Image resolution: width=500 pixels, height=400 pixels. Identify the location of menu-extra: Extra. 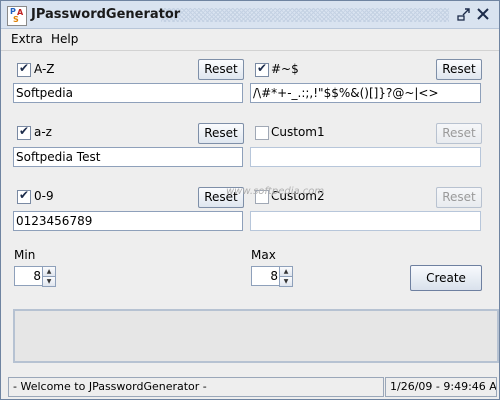
(27, 39).